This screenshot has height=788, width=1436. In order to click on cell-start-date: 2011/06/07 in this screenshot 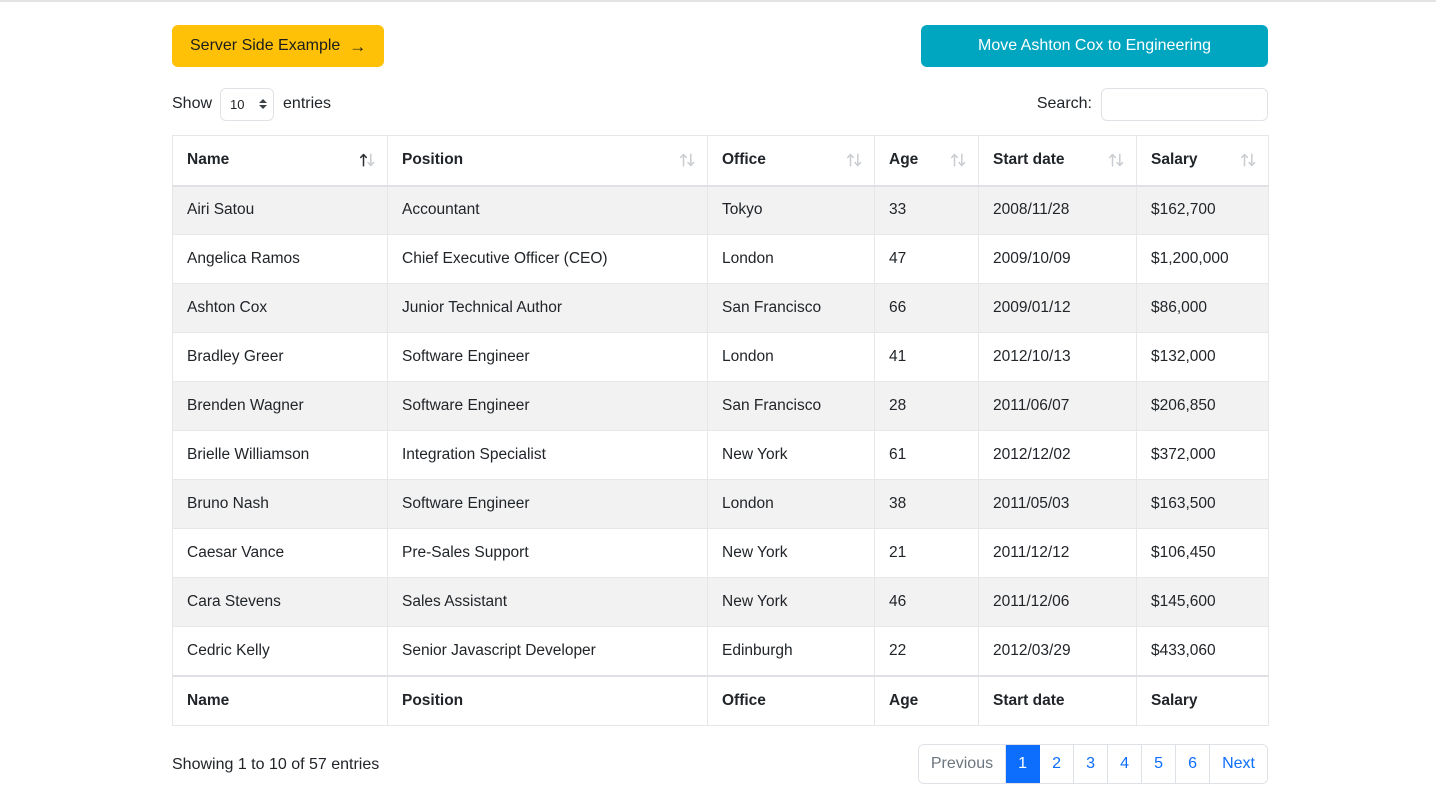, I will do `click(1057, 406)`.